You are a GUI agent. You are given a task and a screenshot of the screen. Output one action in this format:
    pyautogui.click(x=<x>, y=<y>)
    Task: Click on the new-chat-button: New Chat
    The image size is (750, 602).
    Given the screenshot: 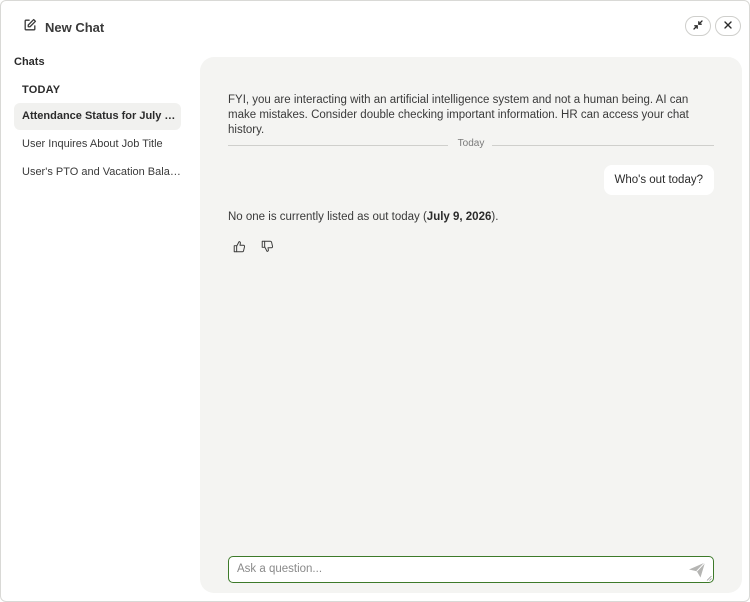 What is the action you would take?
    pyautogui.click(x=63, y=27)
    